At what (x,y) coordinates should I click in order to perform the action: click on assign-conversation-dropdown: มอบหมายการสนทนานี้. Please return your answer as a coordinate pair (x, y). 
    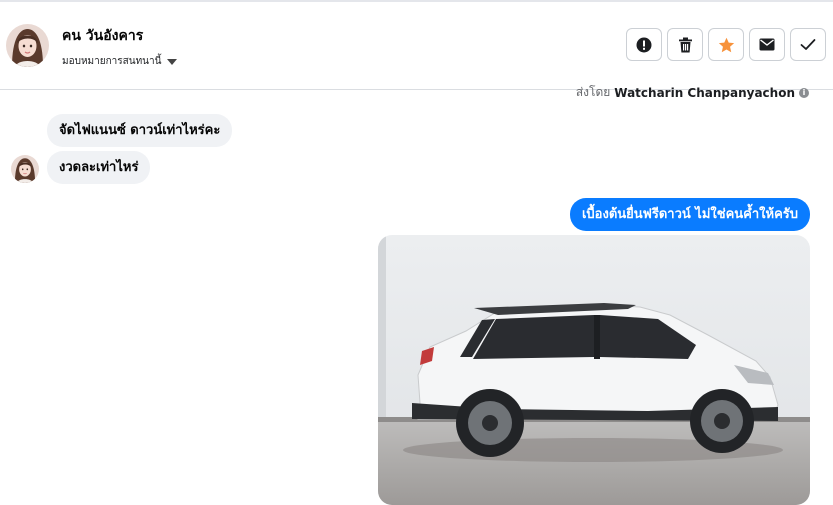
    Looking at the image, I should click on (120, 61).